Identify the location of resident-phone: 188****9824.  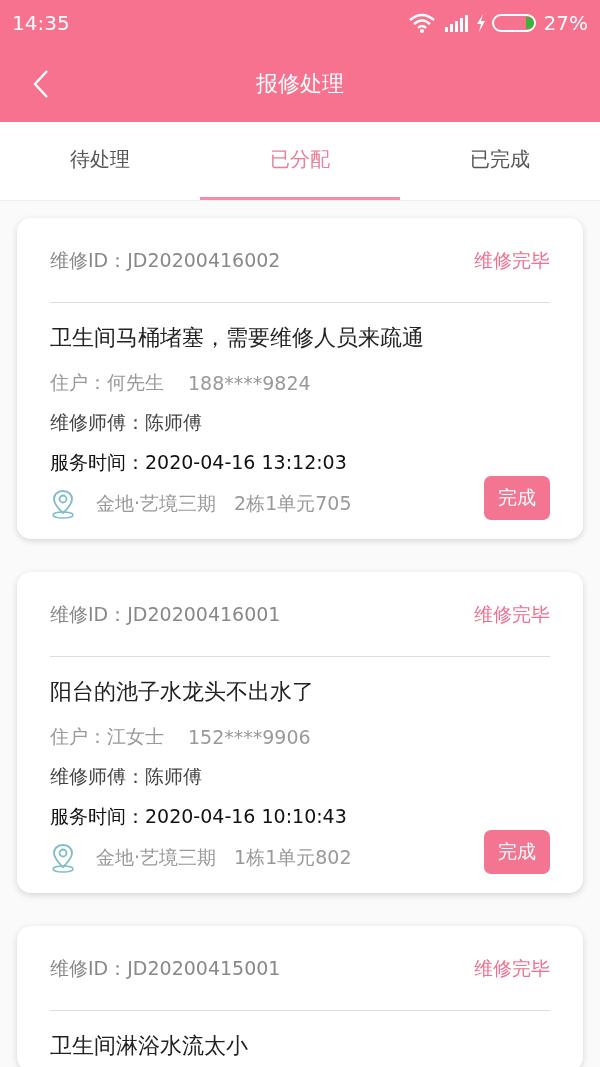
(249, 383).